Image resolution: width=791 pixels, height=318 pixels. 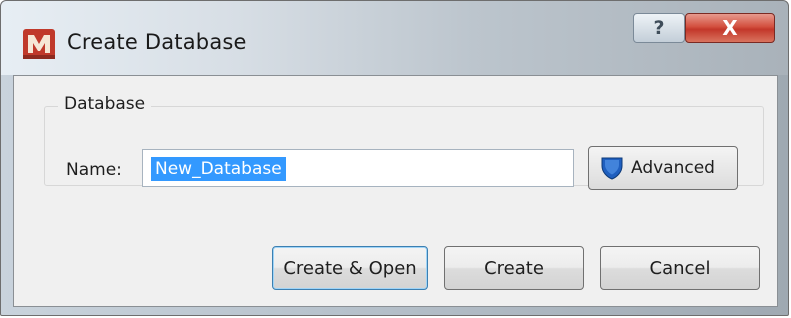 What do you see at coordinates (659, 28) in the screenshot?
I see `help-button: ?` at bounding box center [659, 28].